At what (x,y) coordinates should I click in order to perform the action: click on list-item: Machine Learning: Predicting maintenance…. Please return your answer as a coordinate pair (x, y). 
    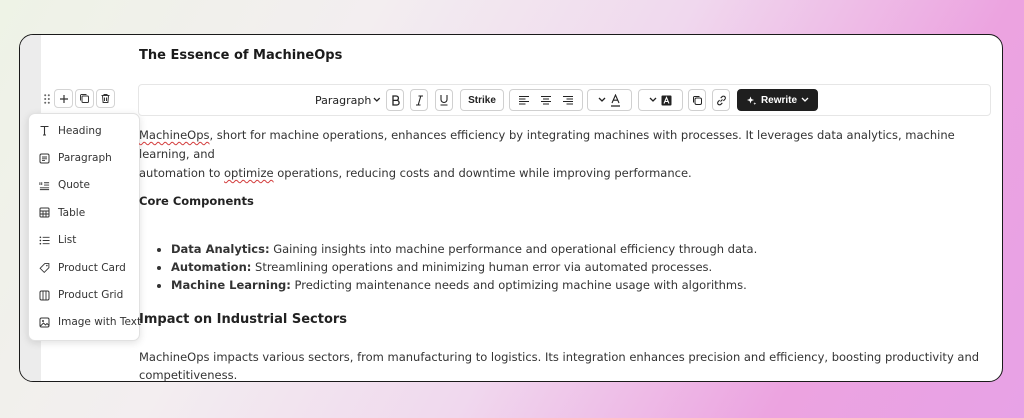
    Looking at the image, I should click on (580, 285).